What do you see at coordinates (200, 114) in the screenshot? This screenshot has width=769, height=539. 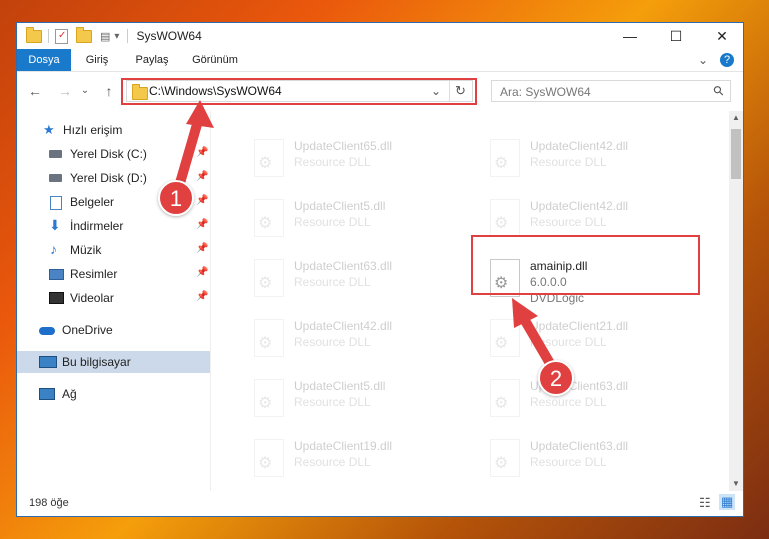 I see `arrow-1-head` at bounding box center [200, 114].